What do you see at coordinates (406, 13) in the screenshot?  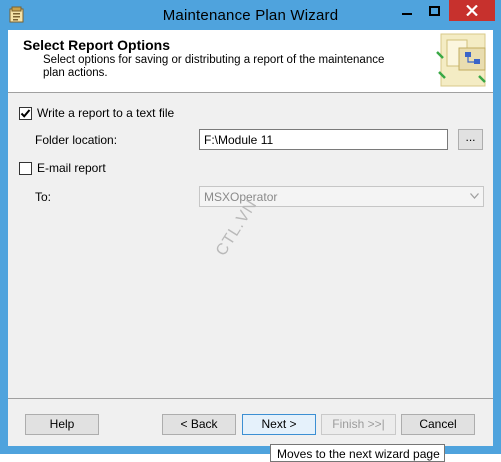 I see `minimize-icon` at bounding box center [406, 13].